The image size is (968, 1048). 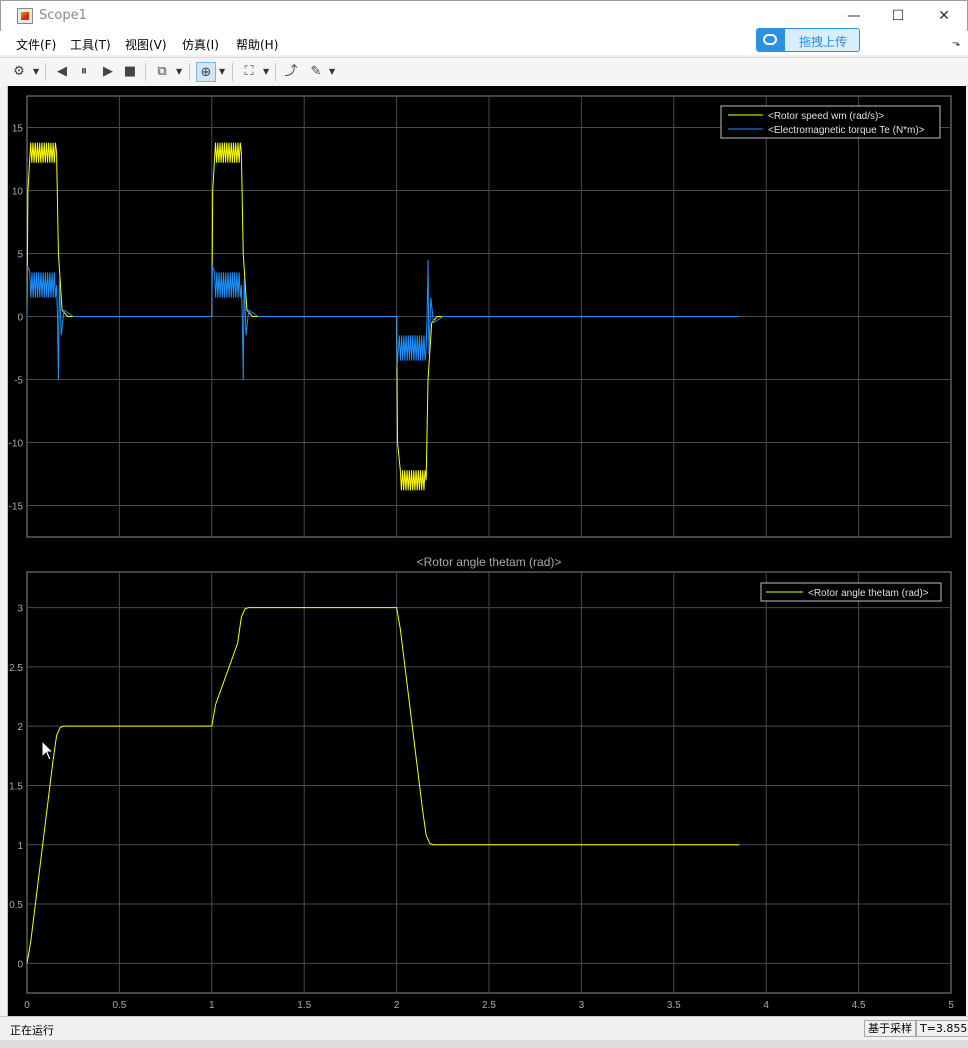 What do you see at coordinates (766, 1005) in the screenshot?
I see `x-tick-label: 4` at bounding box center [766, 1005].